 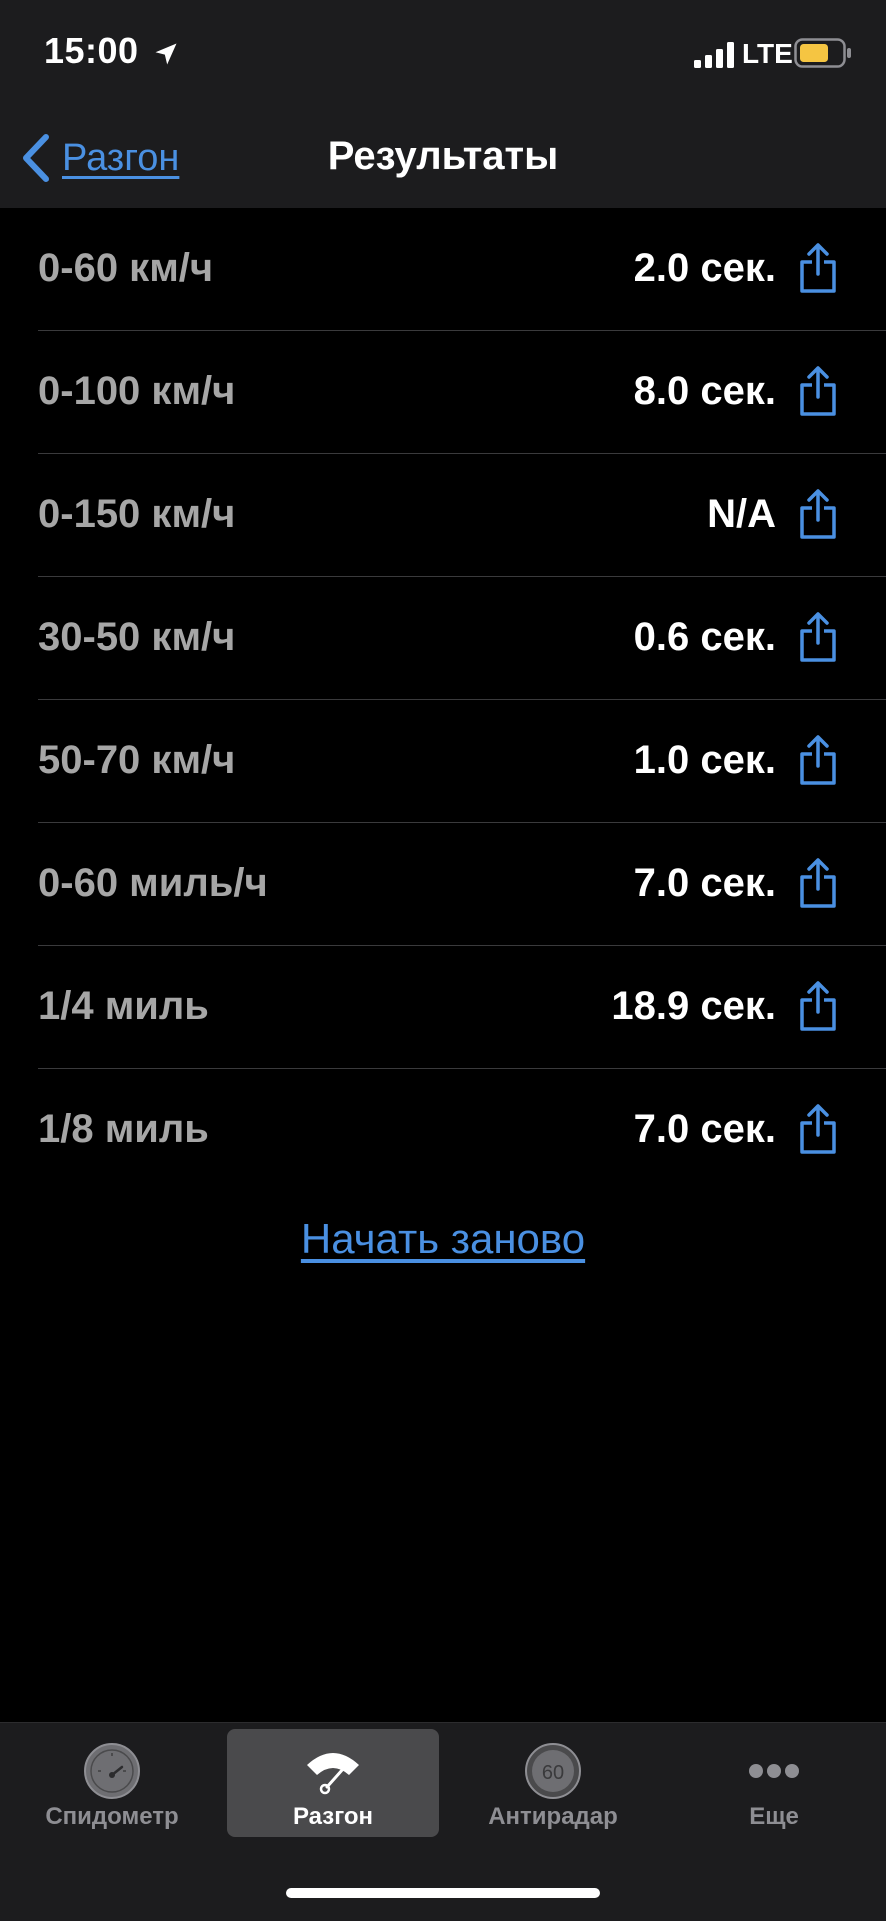 I want to click on result-row: 0-150 км/ч N/A, so click(x=462, y=515).